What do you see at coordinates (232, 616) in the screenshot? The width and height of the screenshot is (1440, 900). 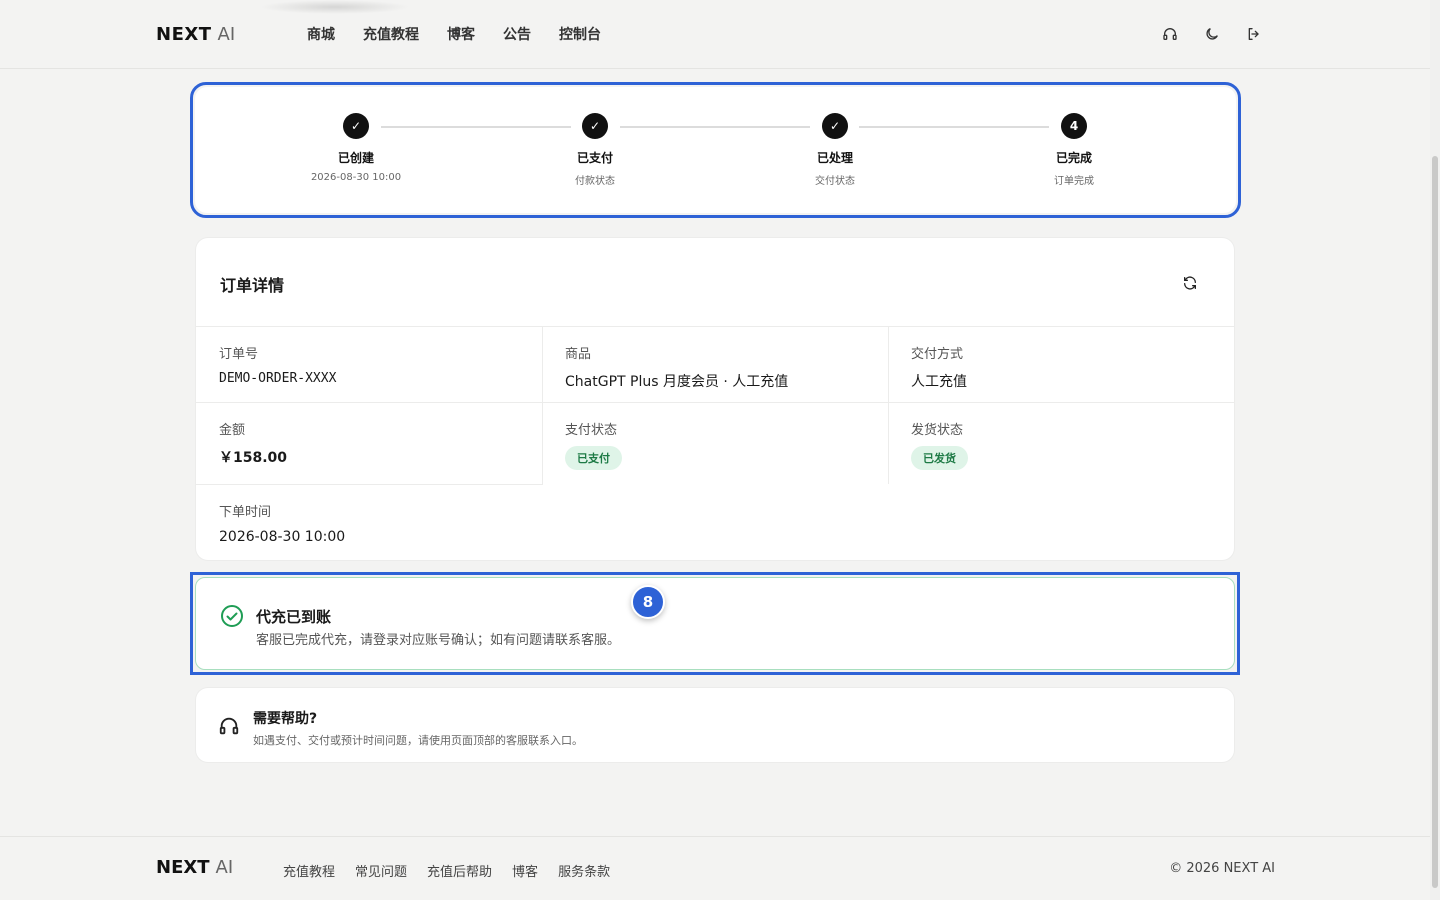 I see `check-circle-icon` at bounding box center [232, 616].